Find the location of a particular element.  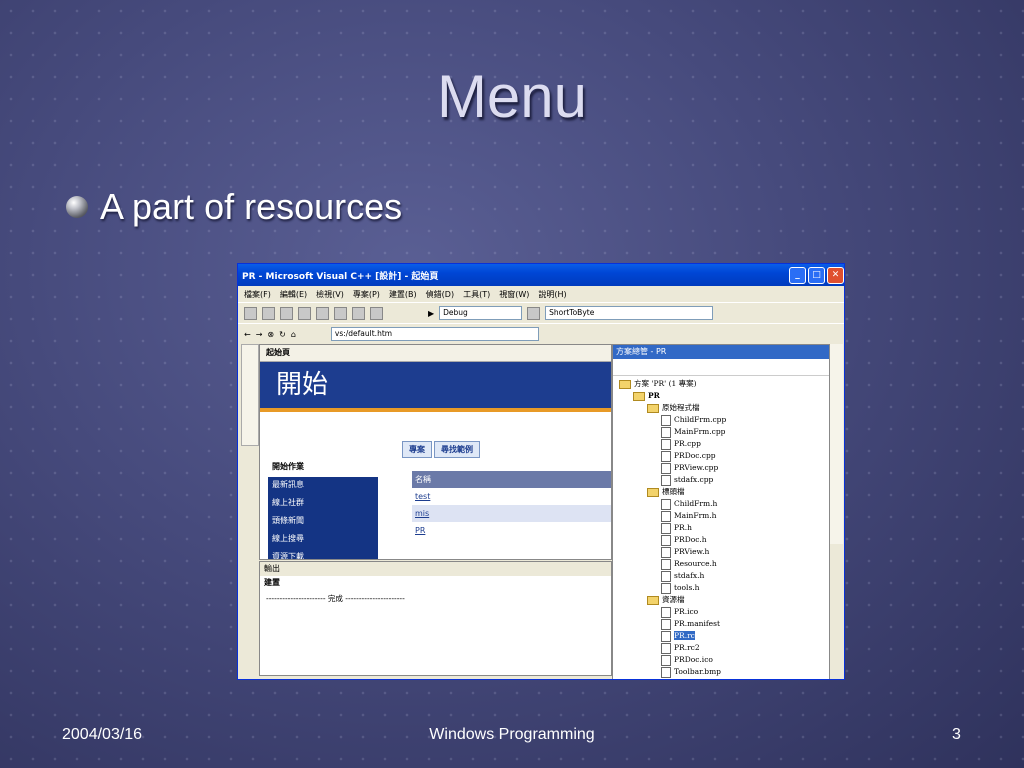

find-combo: ShortToByte is located at coordinates (629, 313).